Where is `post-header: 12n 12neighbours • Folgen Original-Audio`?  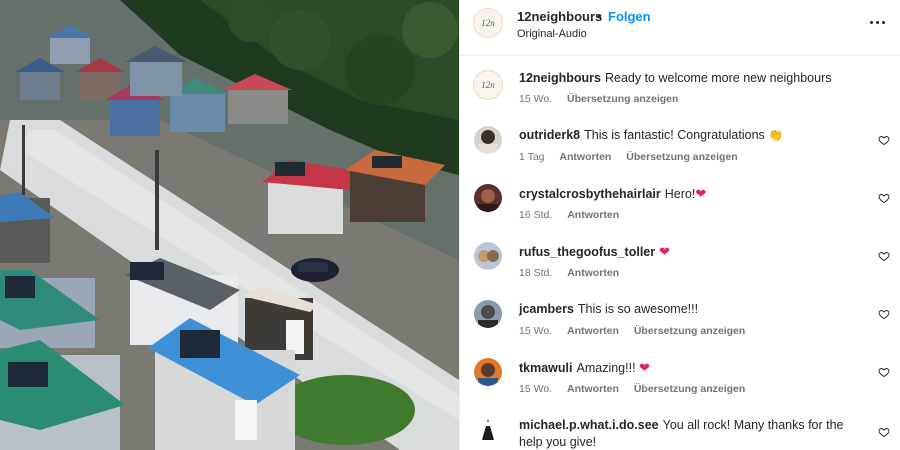 post-header: 12n 12neighbours • Folgen Original-Audio is located at coordinates (680, 28).